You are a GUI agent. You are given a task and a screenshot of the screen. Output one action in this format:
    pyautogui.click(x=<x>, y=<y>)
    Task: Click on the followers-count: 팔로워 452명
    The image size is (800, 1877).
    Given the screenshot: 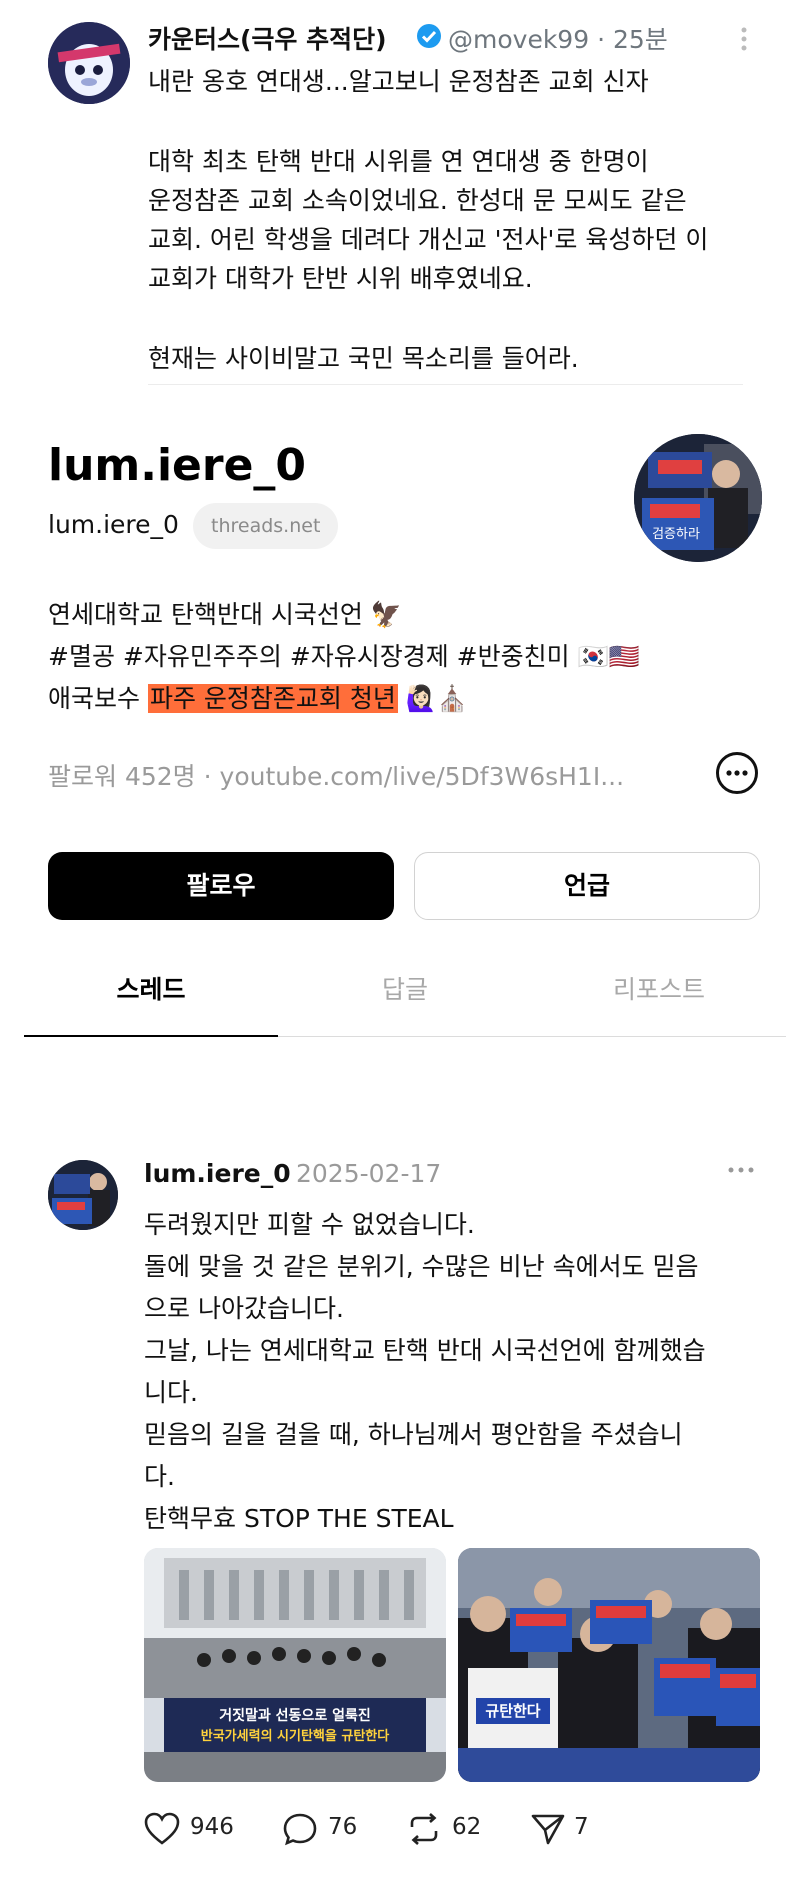 What is the action you would take?
    pyautogui.click(x=122, y=776)
    